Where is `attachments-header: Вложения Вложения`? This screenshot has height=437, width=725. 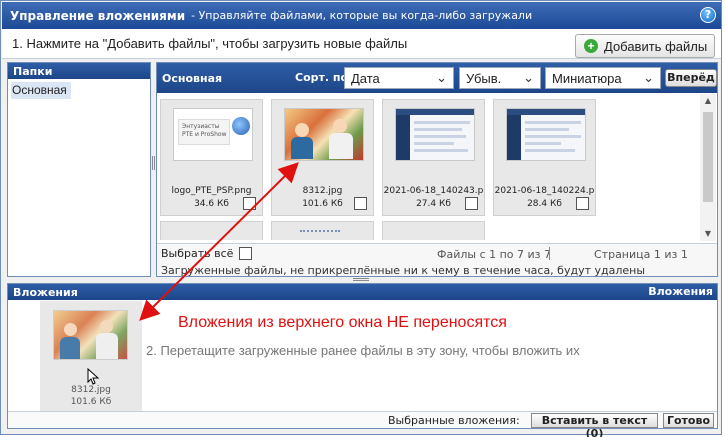
attachments-header: Вложения Вложения is located at coordinates (362, 292).